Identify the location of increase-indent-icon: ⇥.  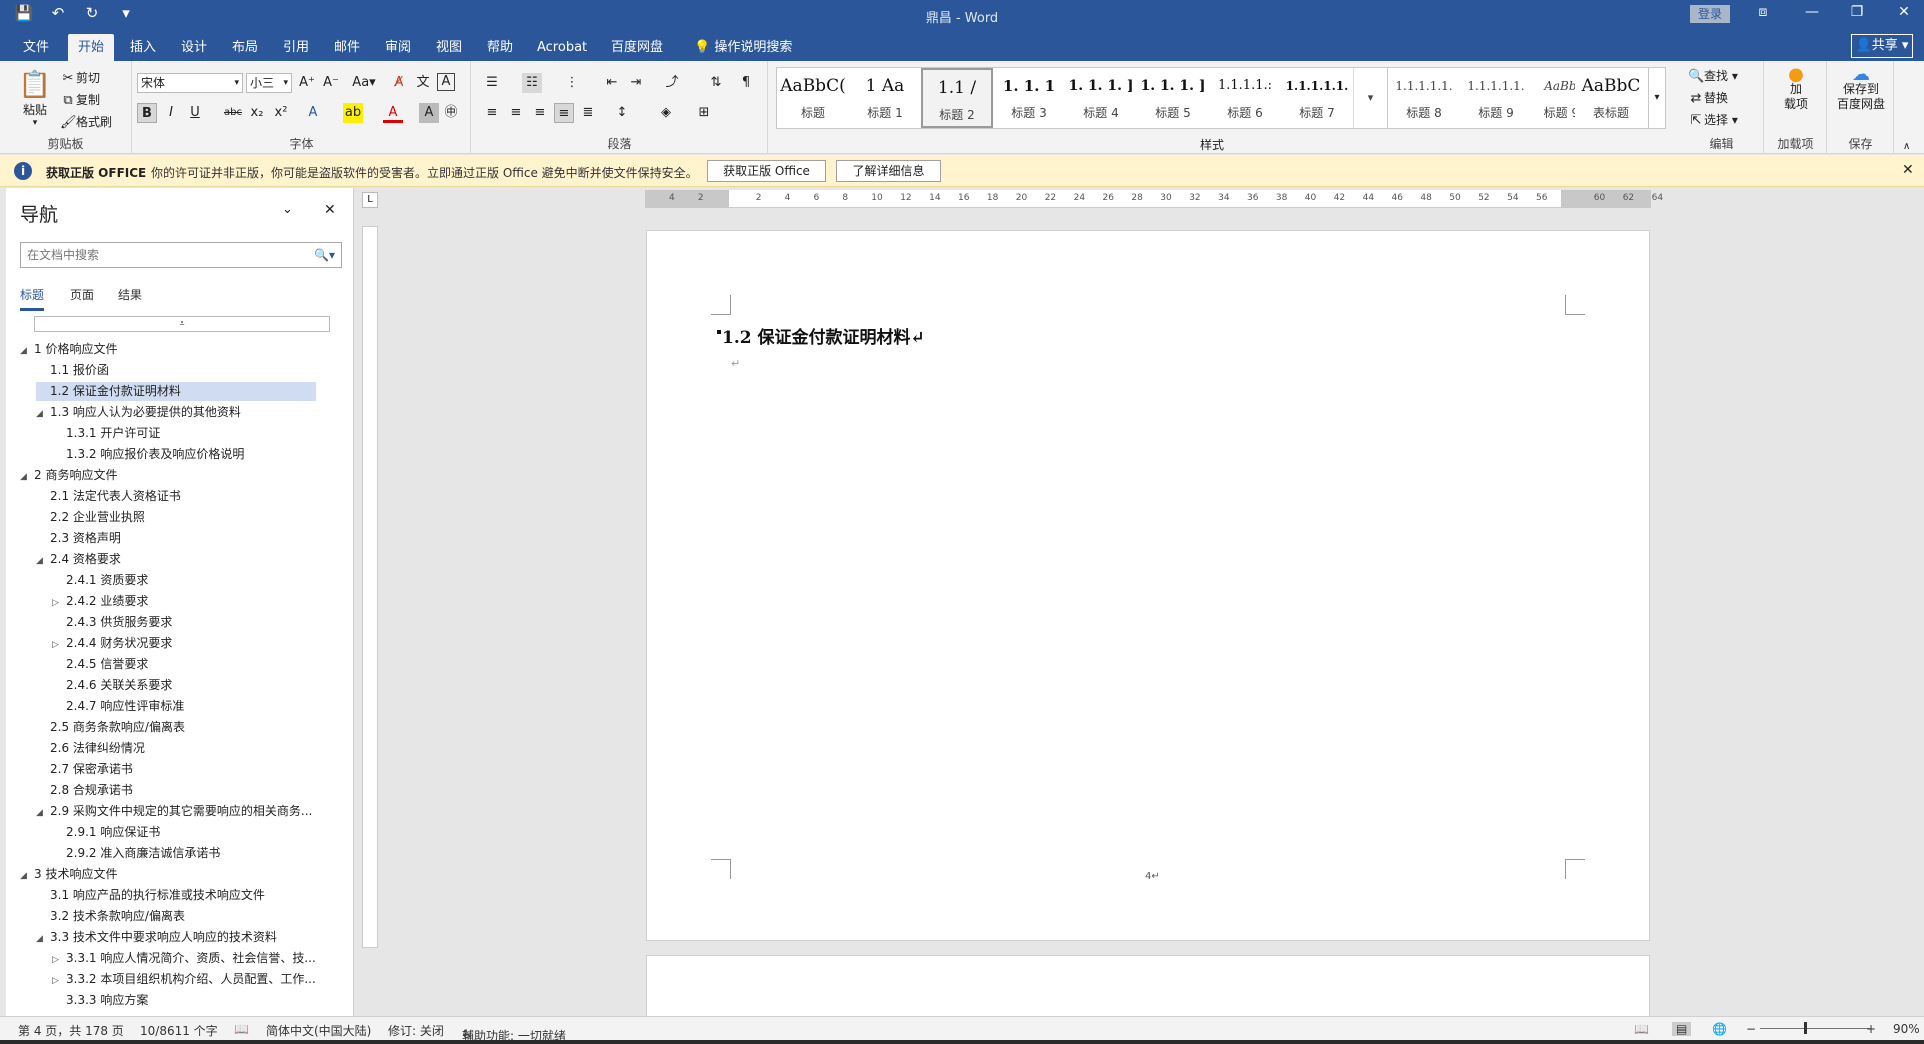
(636, 83).